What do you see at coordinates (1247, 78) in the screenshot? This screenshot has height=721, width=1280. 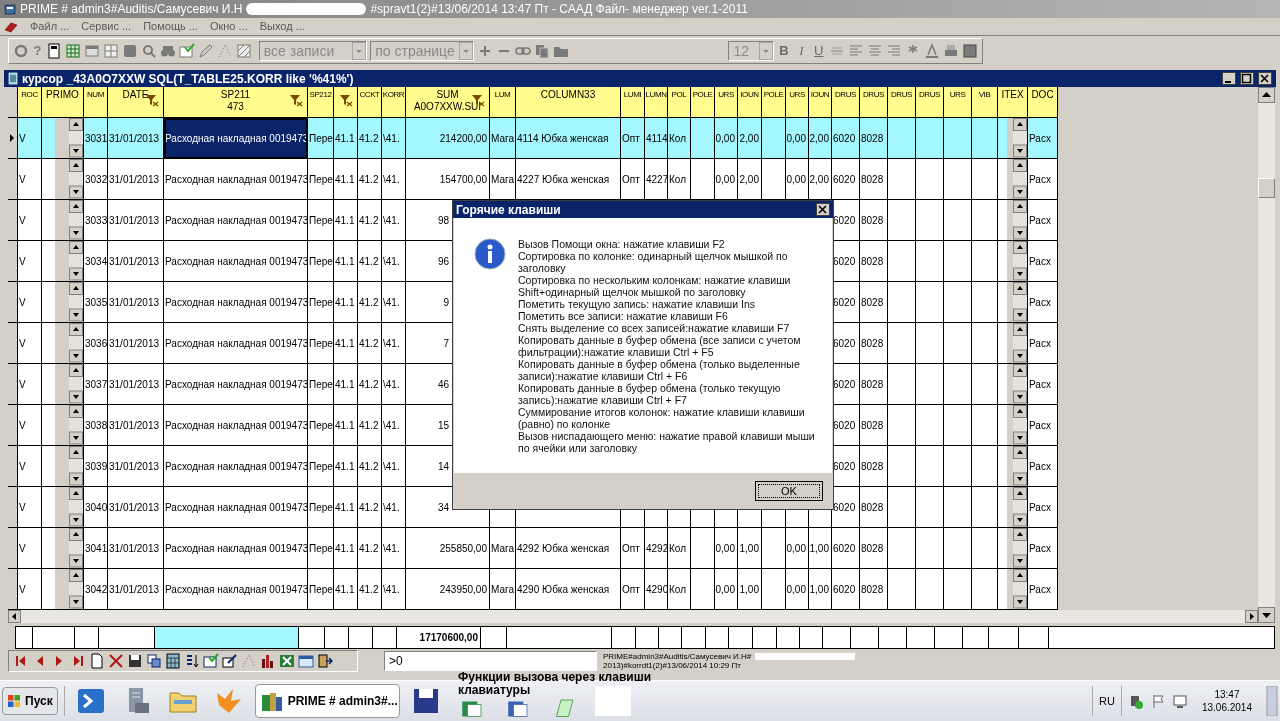 I see `maximize-icon` at bounding box center [1247, 78].